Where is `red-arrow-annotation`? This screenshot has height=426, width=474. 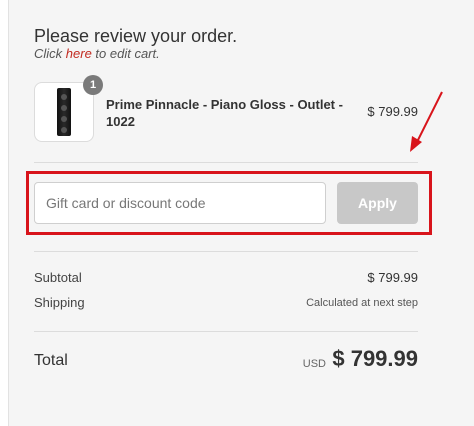 red-arrow-annotation is located at coordinates (426, 121).